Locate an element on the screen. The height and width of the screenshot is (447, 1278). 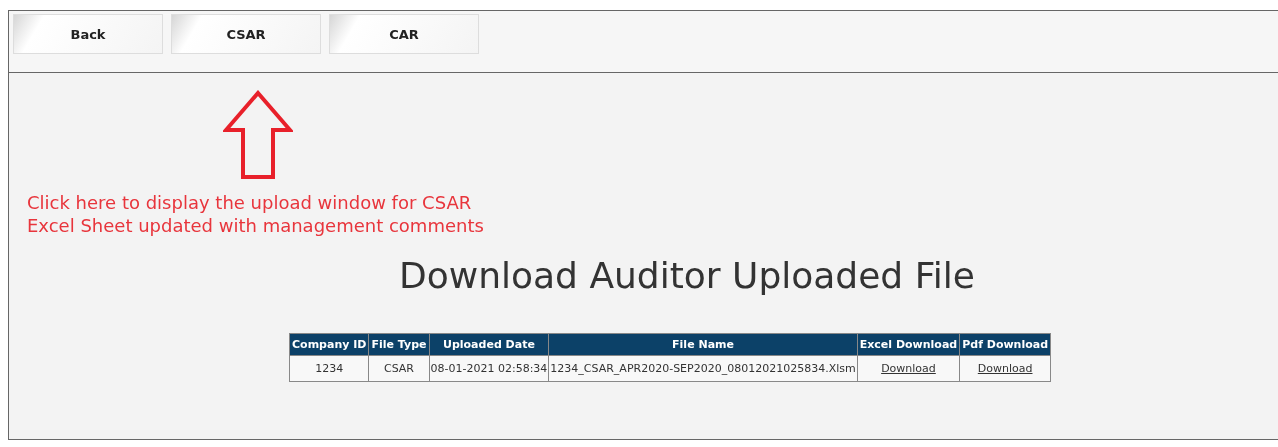
table-cell: 08-01-2021 02:58:34 is located at coordinates (489, 368).